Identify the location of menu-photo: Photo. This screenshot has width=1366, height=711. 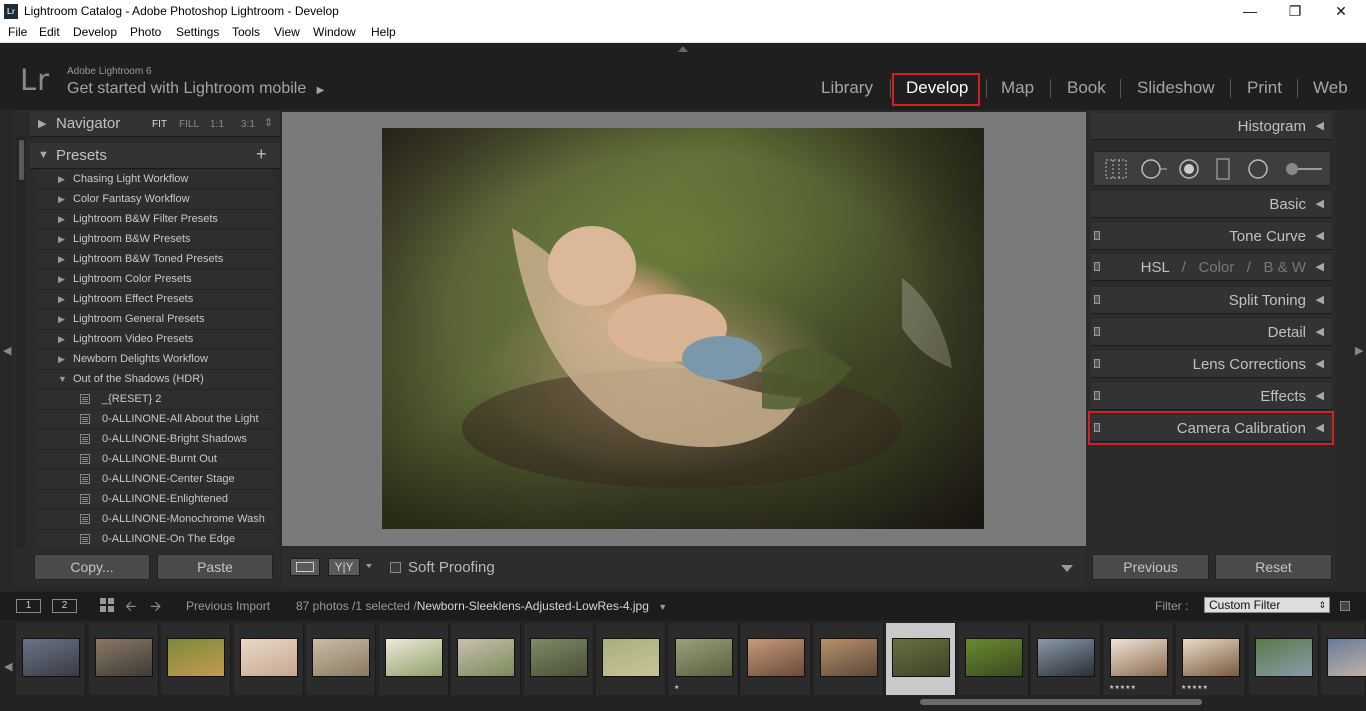
(145, 32).